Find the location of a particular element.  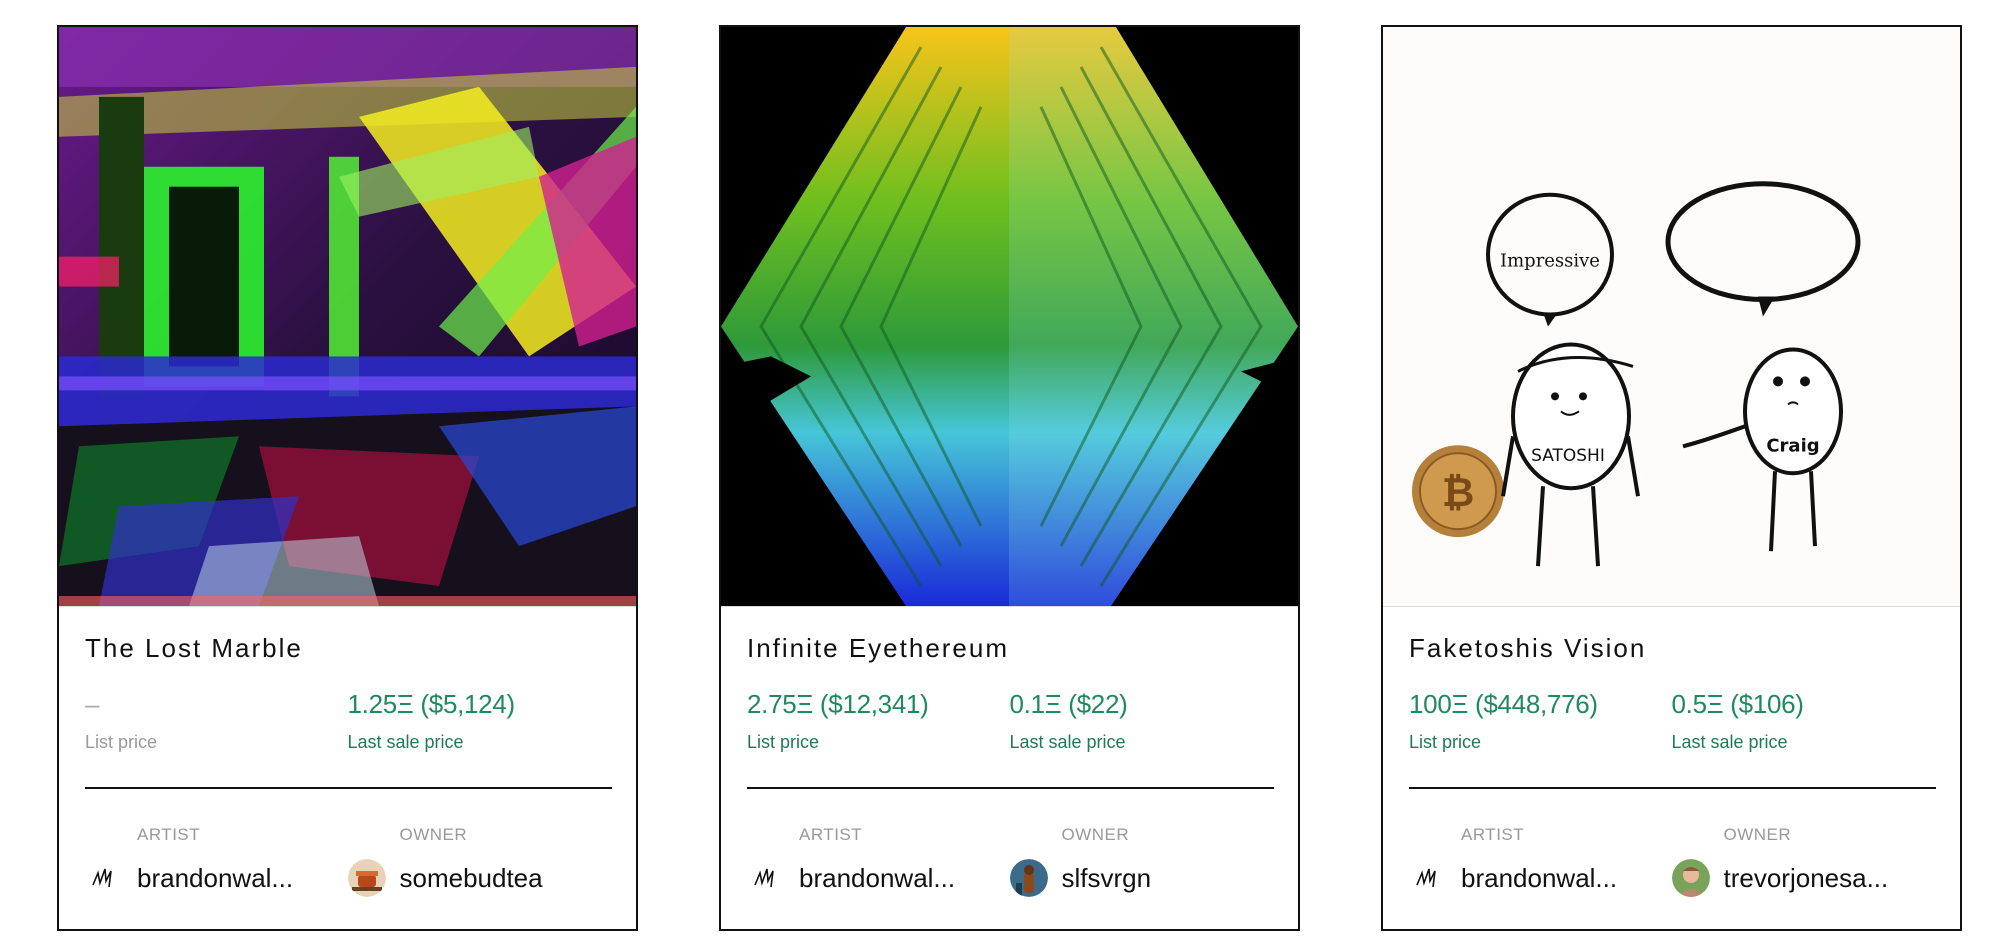

portrait-avatar-icon is located at coordinates (1690, 878).